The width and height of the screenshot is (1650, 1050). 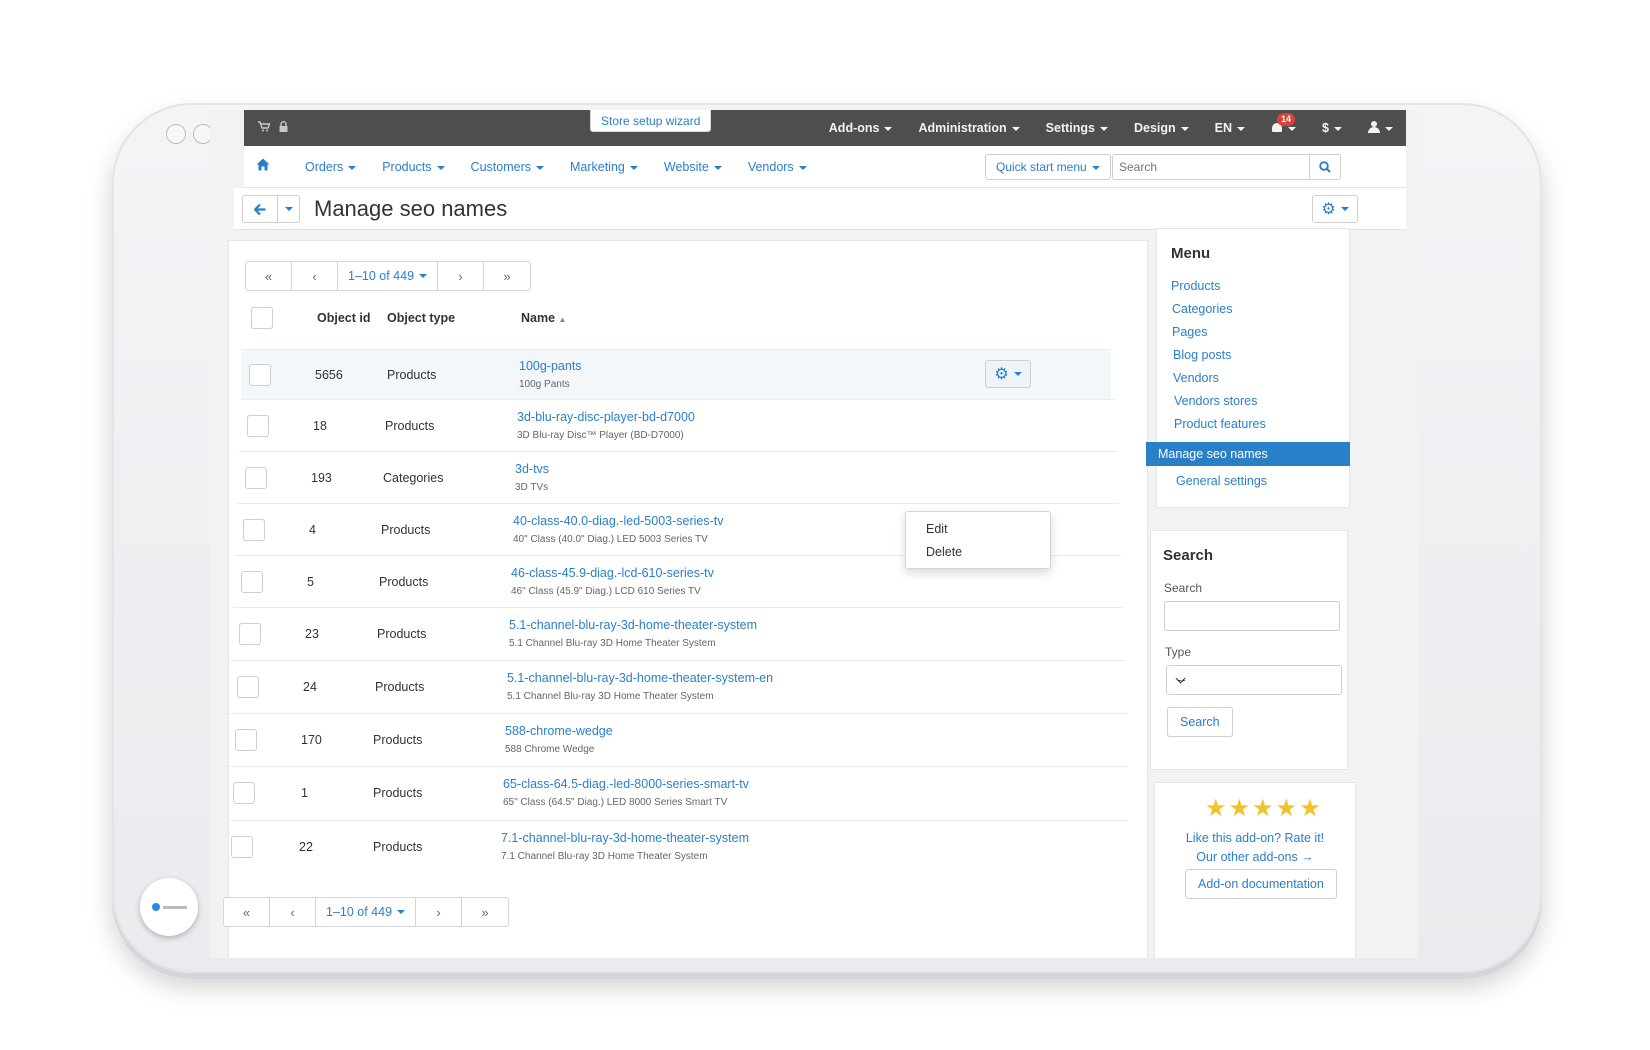 I want to click on notifications-menu: 14, so click(x=1283, y=124).